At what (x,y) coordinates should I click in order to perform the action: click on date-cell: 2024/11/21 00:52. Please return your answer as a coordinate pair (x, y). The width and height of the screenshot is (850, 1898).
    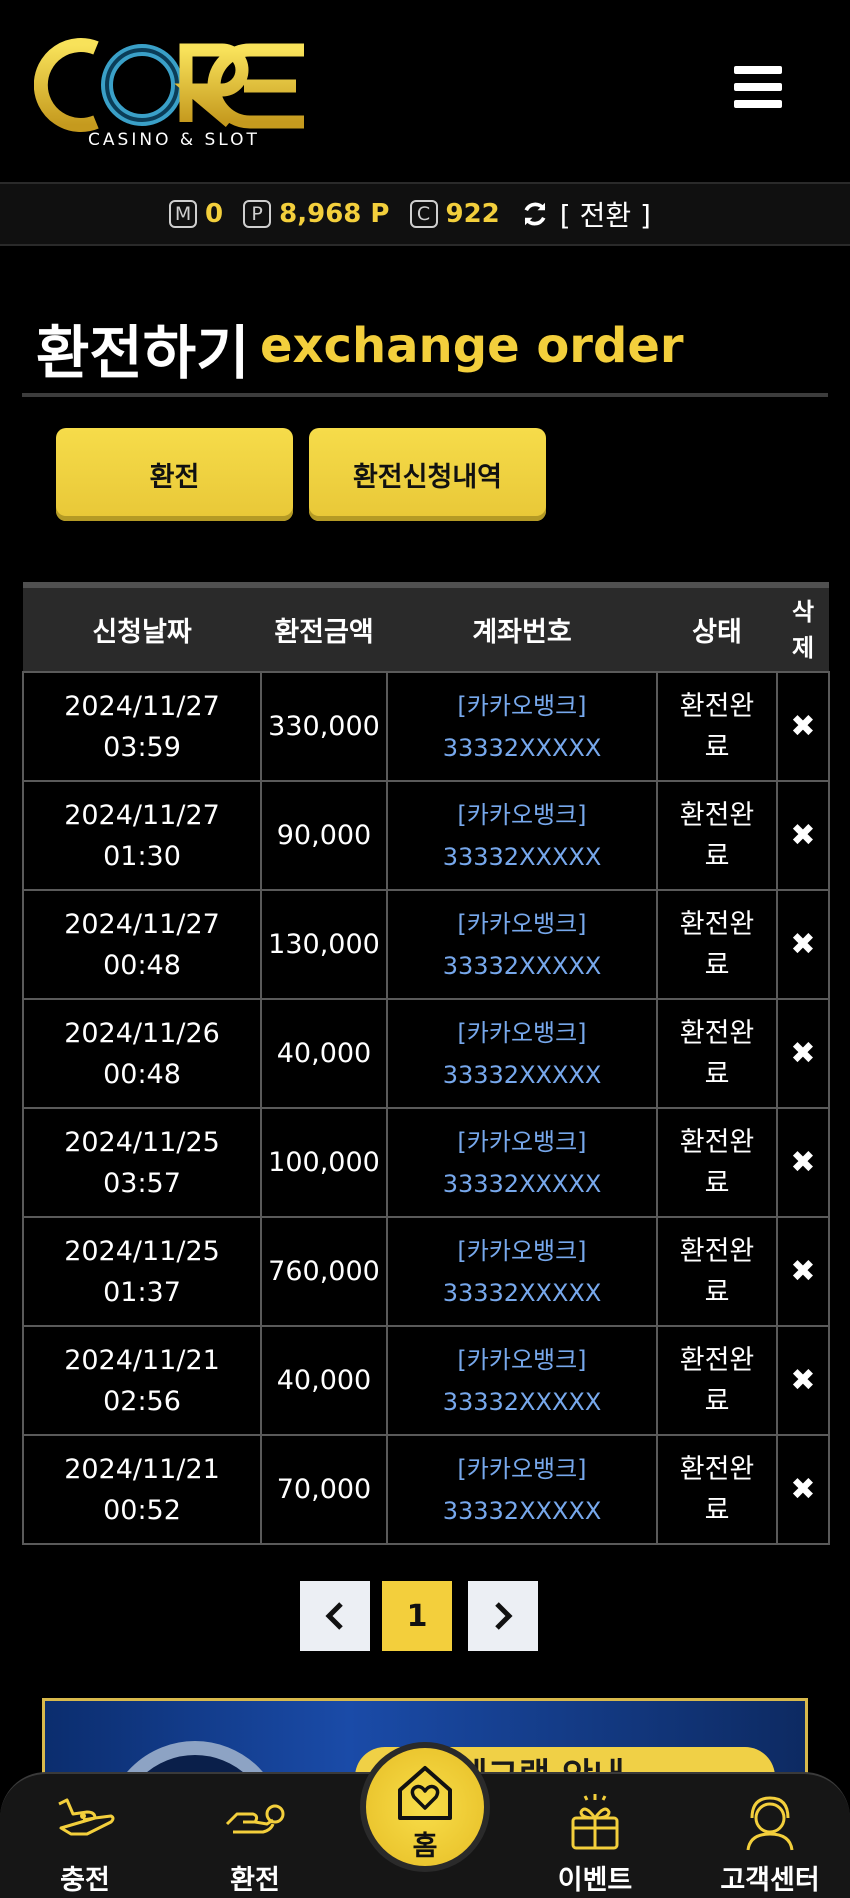
    Looking at the image, I should click on (142, 1489).